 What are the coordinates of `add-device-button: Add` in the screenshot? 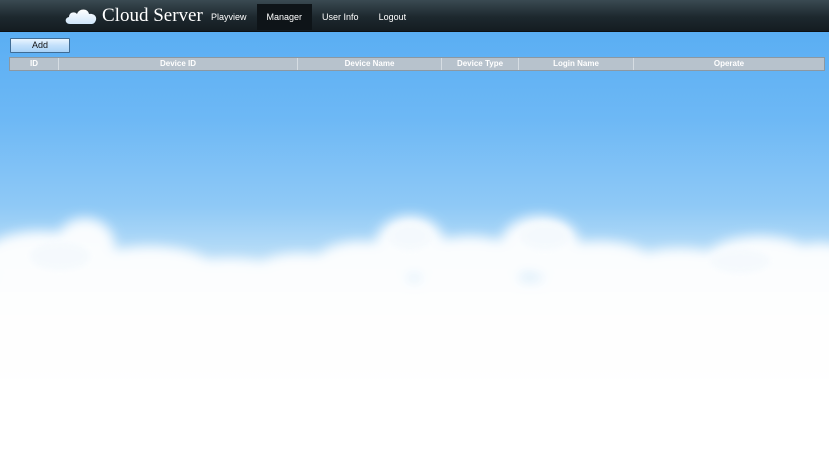 It's located at (40, 45).